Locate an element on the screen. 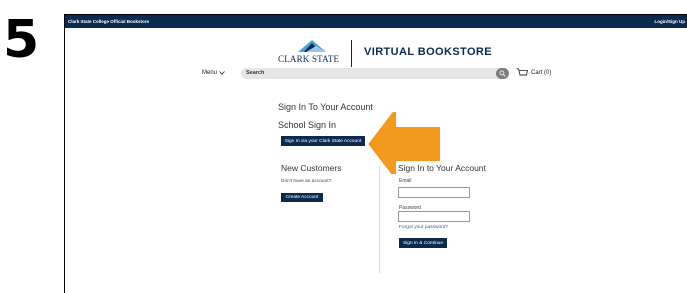  email-label: Email is located at coordinates (405, 181).